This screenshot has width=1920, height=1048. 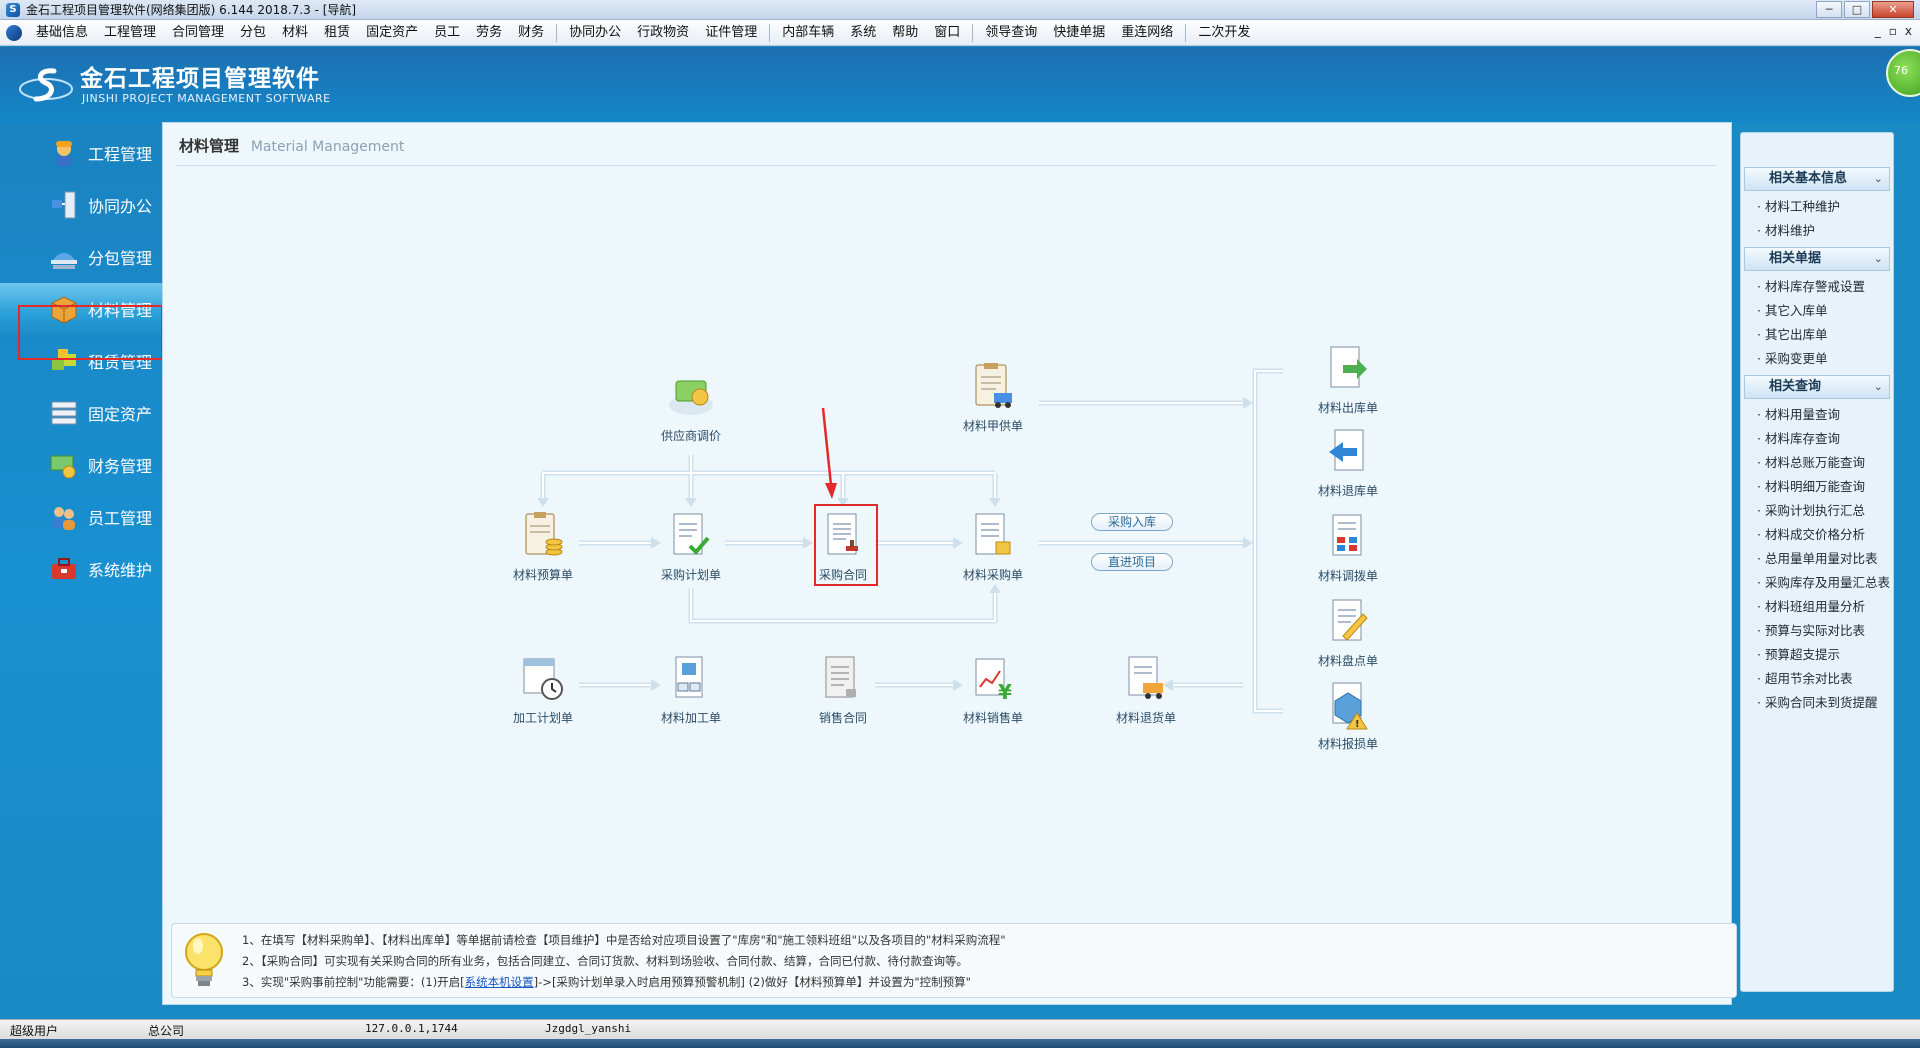 I want to click on link-item: · 材料用量查询, so click(x=1817, y=415).